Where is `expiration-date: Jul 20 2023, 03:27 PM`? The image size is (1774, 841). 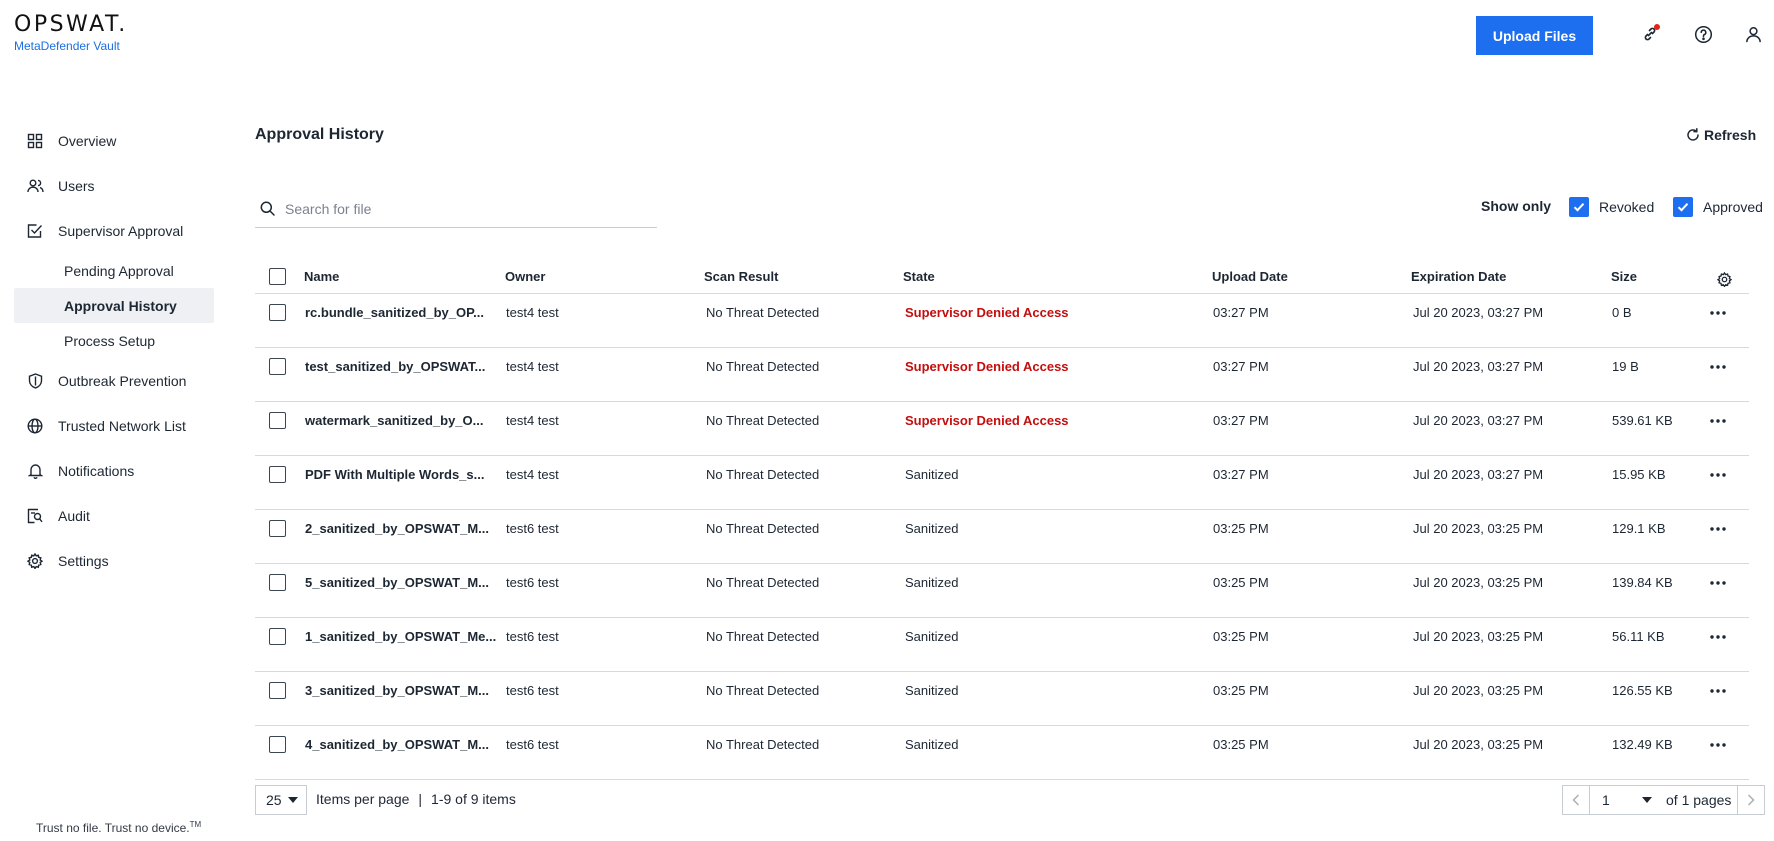
expiration-date: Jul 20 2023, 03:27 PM is located at coordinates (1478, 312).